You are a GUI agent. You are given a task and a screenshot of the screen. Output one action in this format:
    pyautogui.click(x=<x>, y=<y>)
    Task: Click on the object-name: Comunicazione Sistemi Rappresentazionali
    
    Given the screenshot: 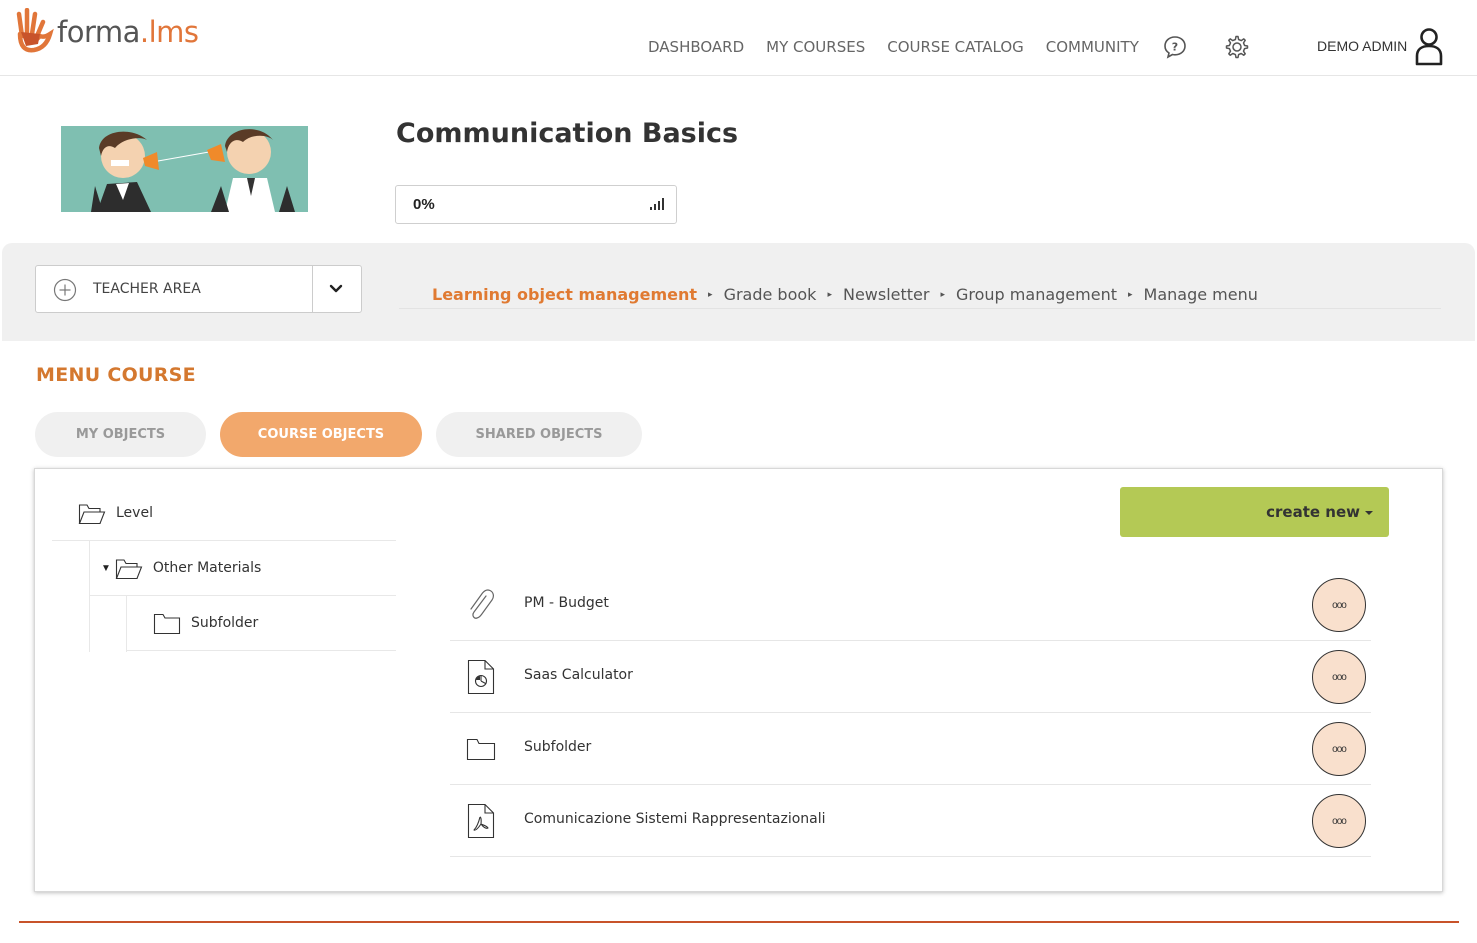 What is the action you would take?
    pyautogui.click(x=675, y=819)
    